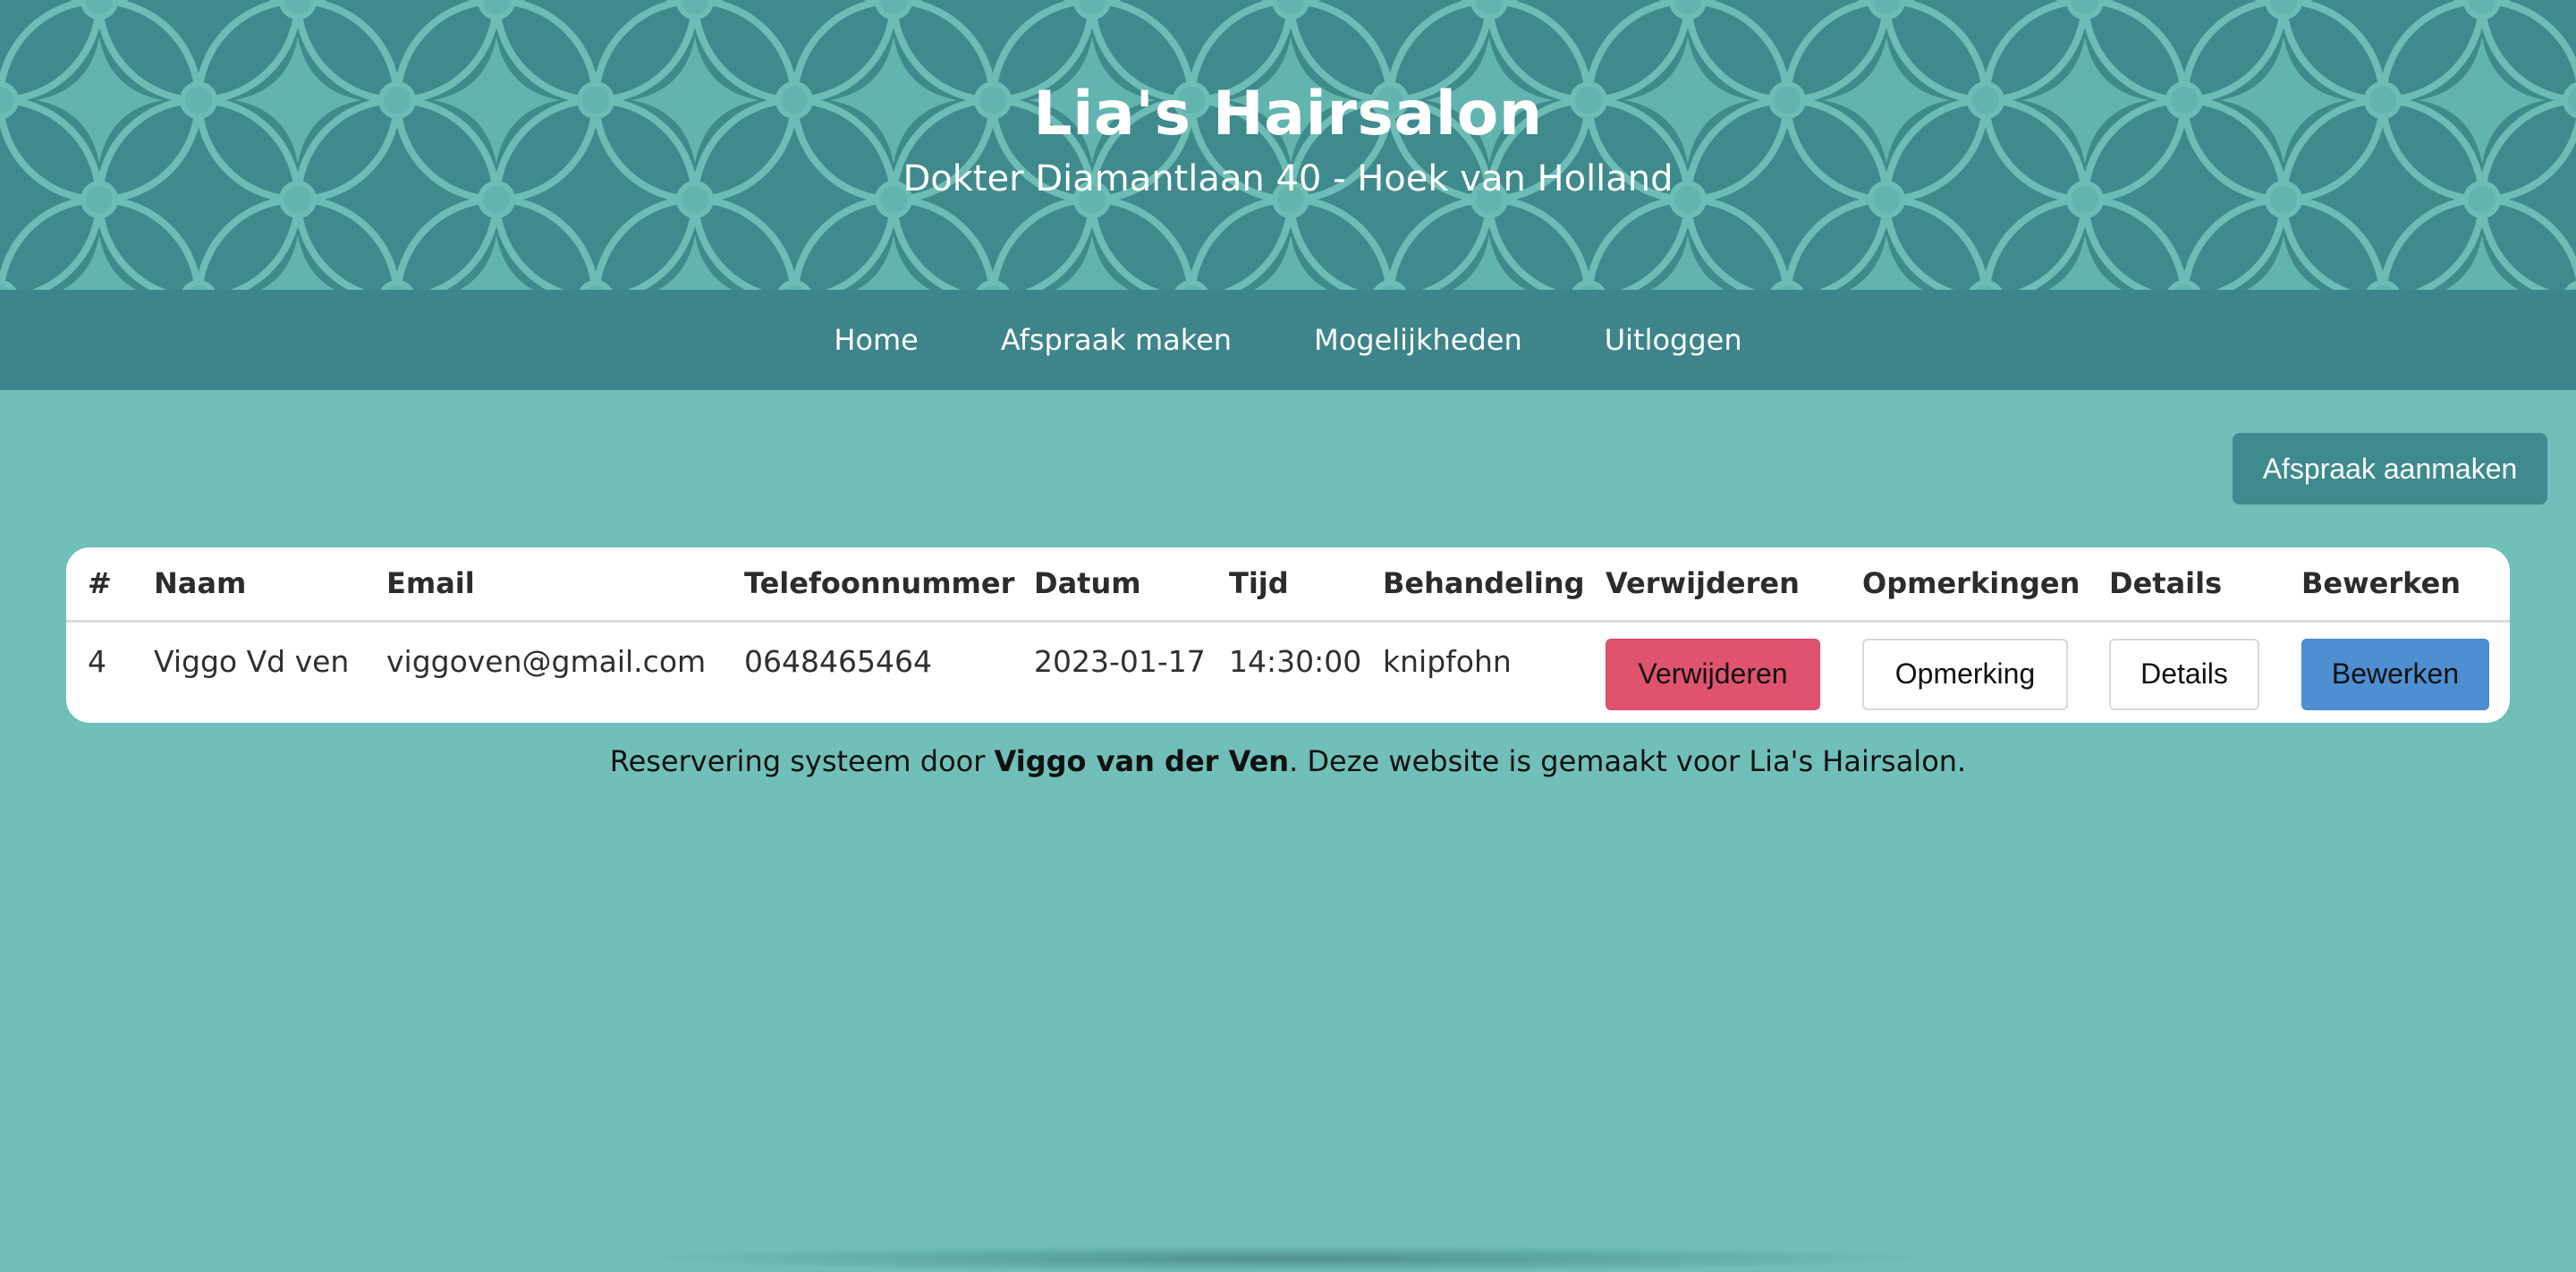 Image resolution: width=2576 pixels, height=1272 pixels. Describe the element at coordinates (546, 661) in the screenshot. I see `cell-email: viggoven@gmail.com` at that location.